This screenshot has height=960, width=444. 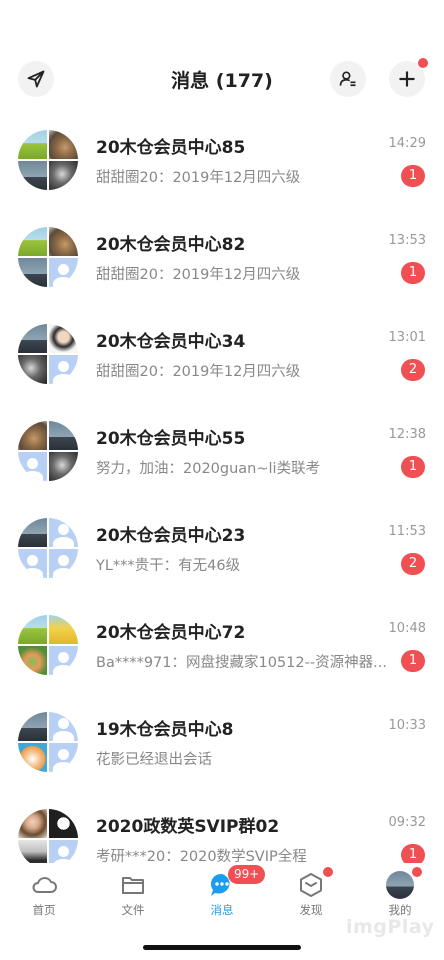 I want to click on contacts-icon, so click(x=347, y=79).